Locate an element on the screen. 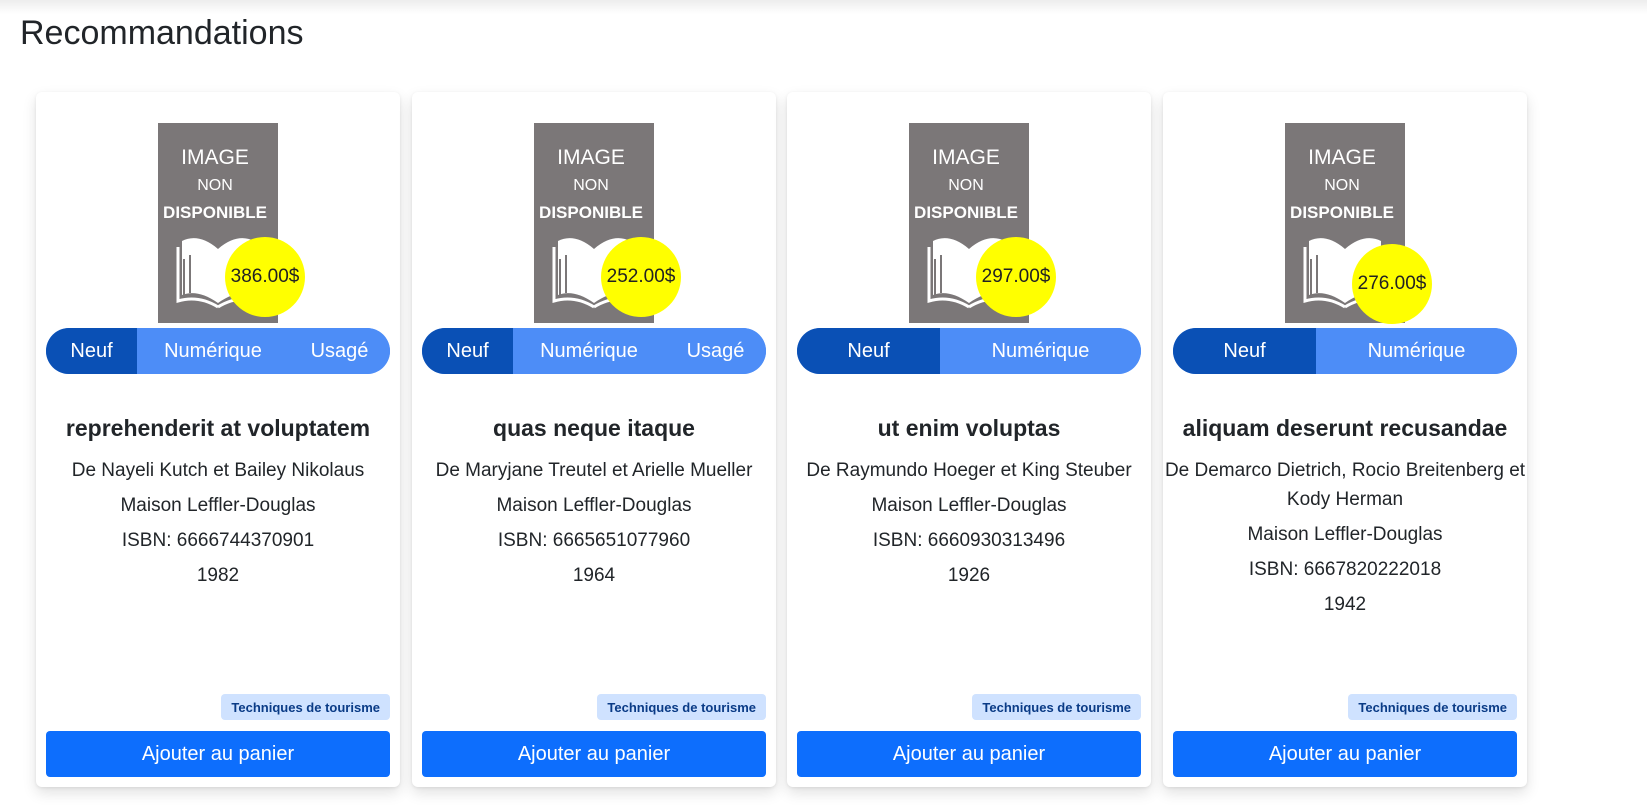  book-cover: IMAGE NON DISPONIBLE 297.00$ is located at coordinates (982, 223).